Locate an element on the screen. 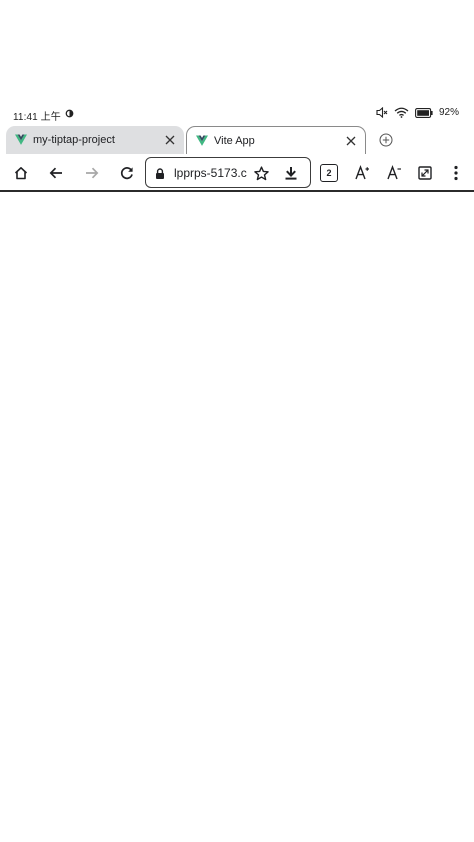 The width and height of the screenshot is (474, 842). battery-icon is located at coordinates (424, 112).